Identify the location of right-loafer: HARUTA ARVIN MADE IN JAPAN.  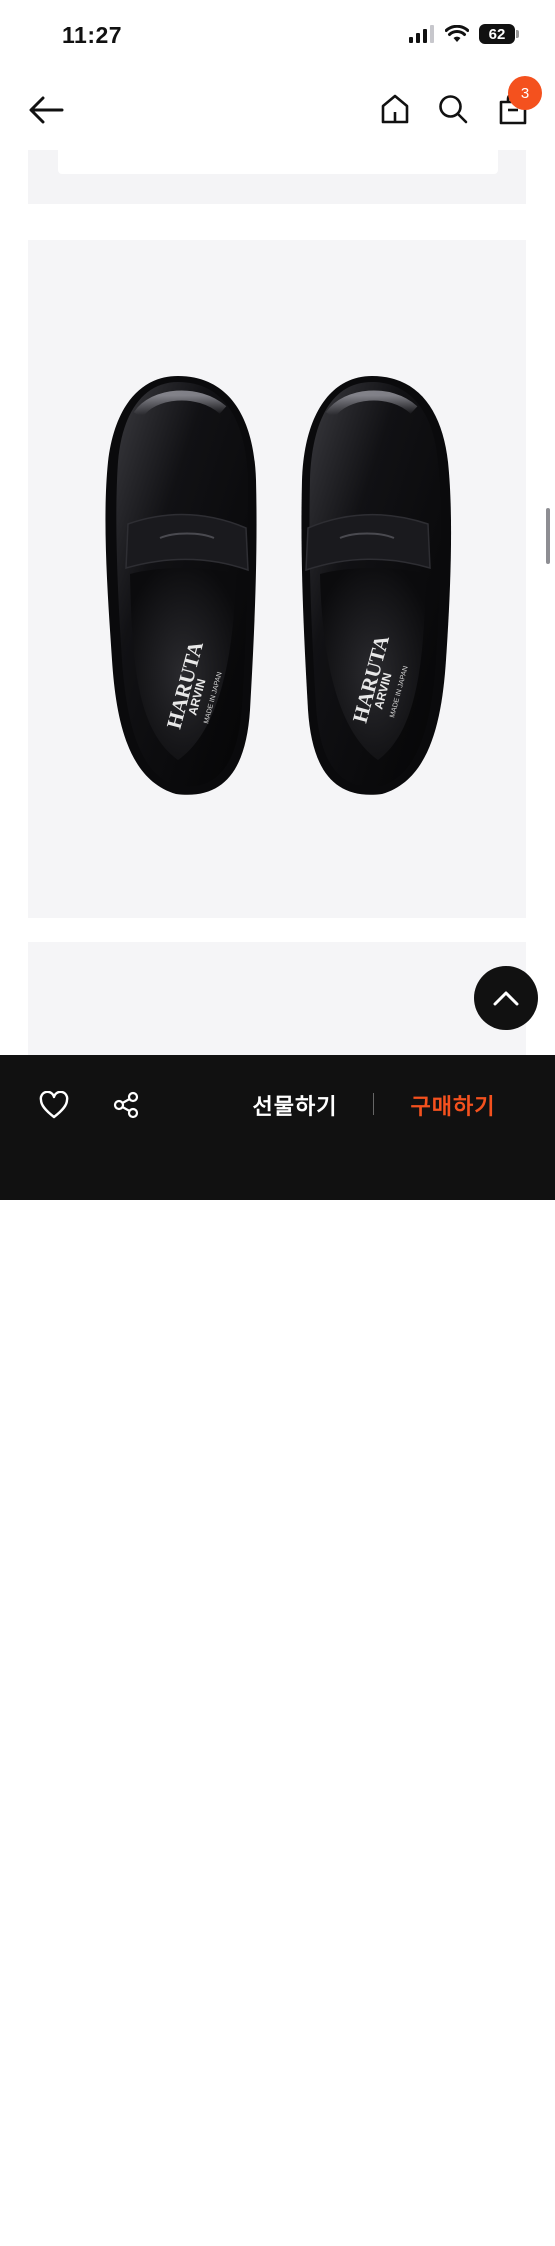
(376, 585).